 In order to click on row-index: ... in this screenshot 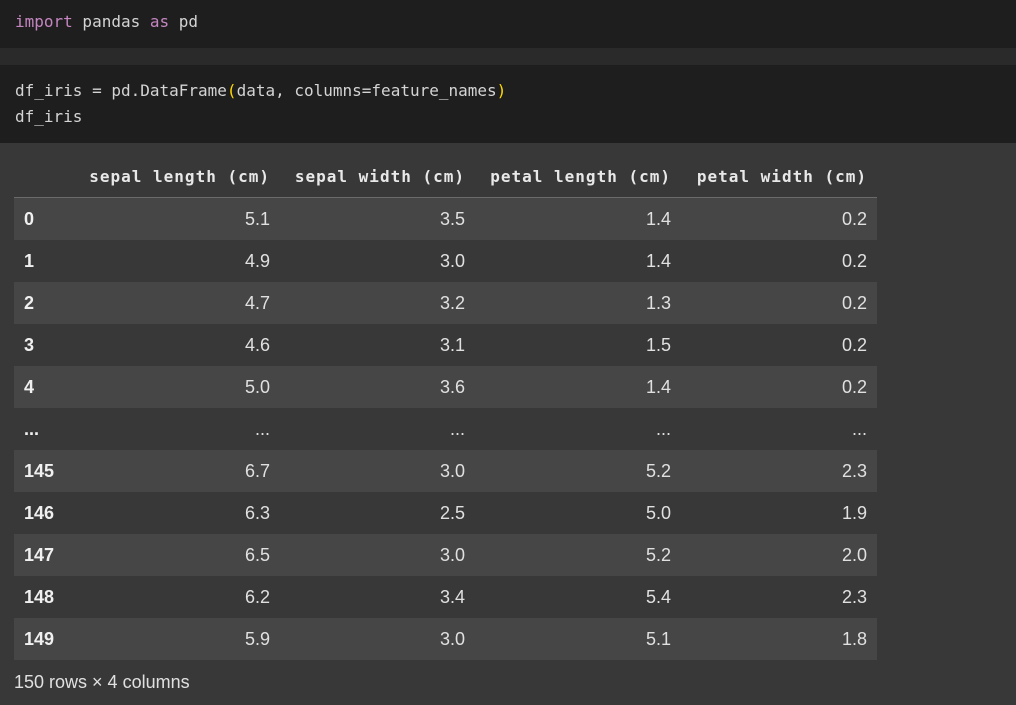, I will do `click(32, 428)`.